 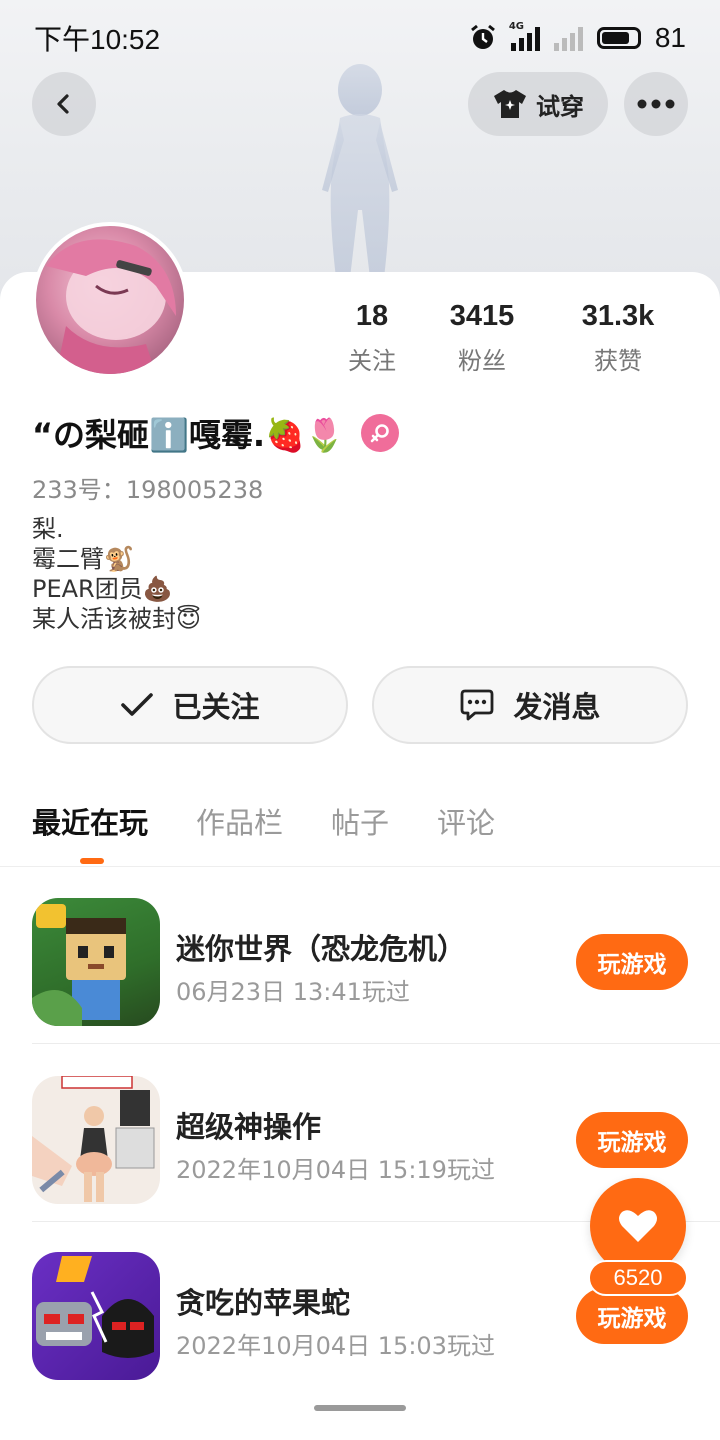 What do you see at coordinates (618, 361) in the screenshot?
I see `stat-label: 获赞` at bounding box center [618, 361].